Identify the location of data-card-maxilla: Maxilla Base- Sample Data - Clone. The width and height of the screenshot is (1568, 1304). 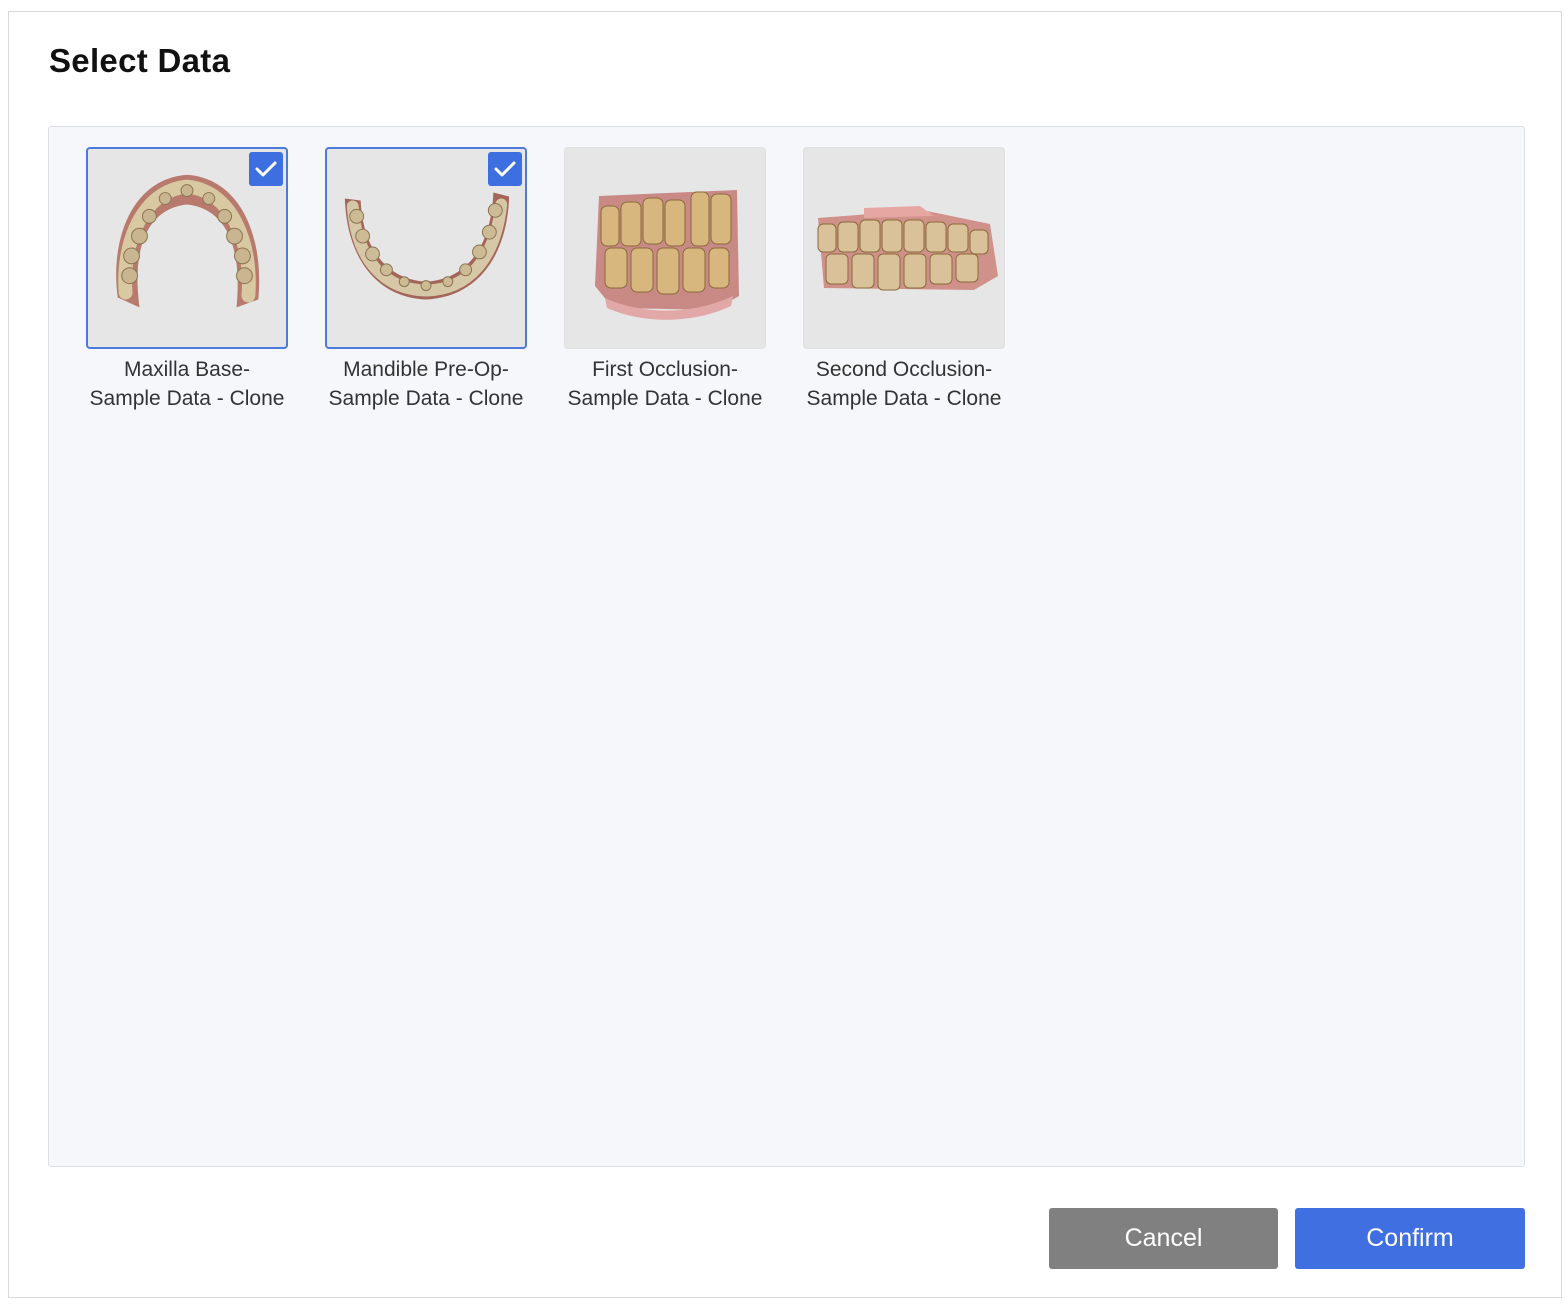
(186, 282).